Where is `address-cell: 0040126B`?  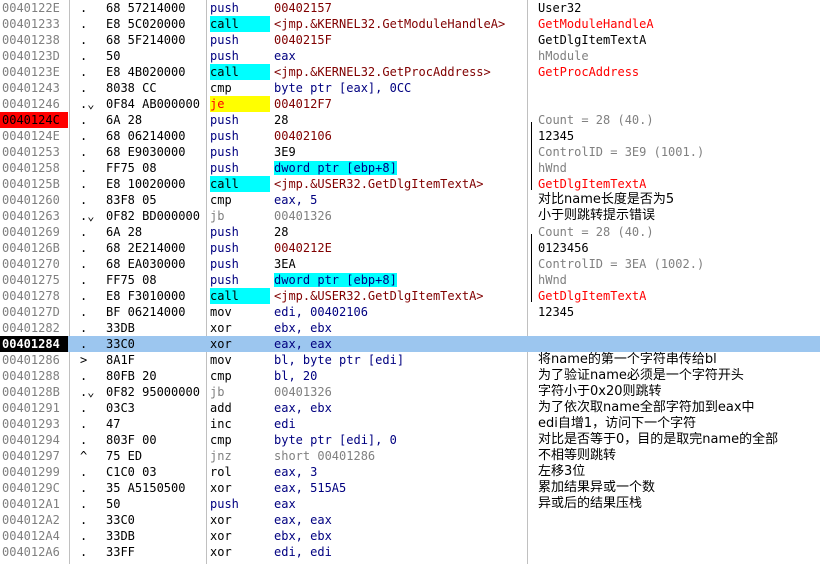 address-cell: 0040126B is located at coordinates (34, 248).